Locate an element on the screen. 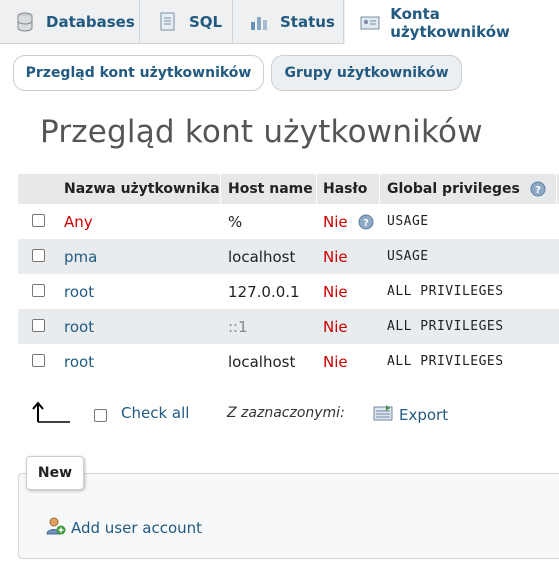  privileges-help-icon: ? is located at coordinates (538, 191).